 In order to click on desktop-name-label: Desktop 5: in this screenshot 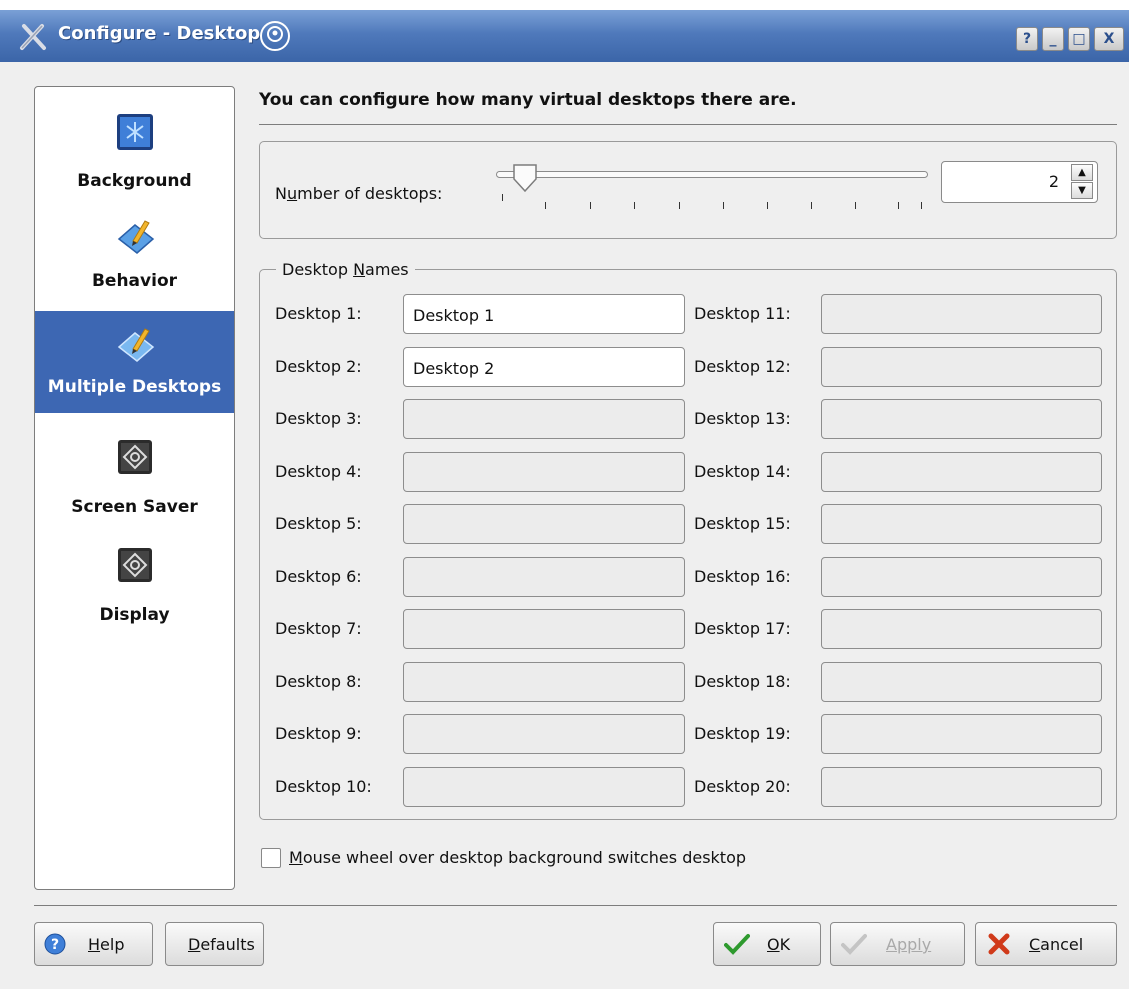, I will do `click(318, 523)`.